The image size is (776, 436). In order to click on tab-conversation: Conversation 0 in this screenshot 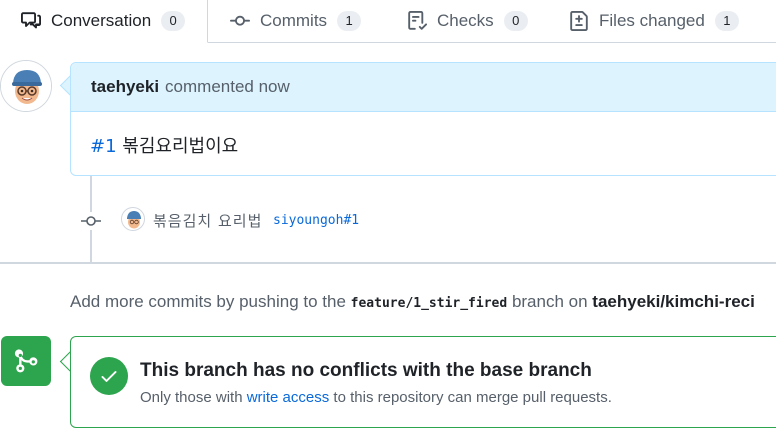, I will do `click(104, 21)`.